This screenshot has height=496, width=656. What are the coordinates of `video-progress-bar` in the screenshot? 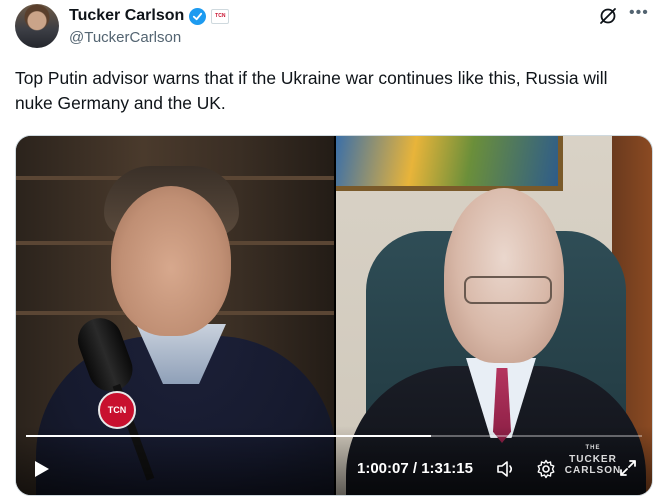 It's located at (334, 436).